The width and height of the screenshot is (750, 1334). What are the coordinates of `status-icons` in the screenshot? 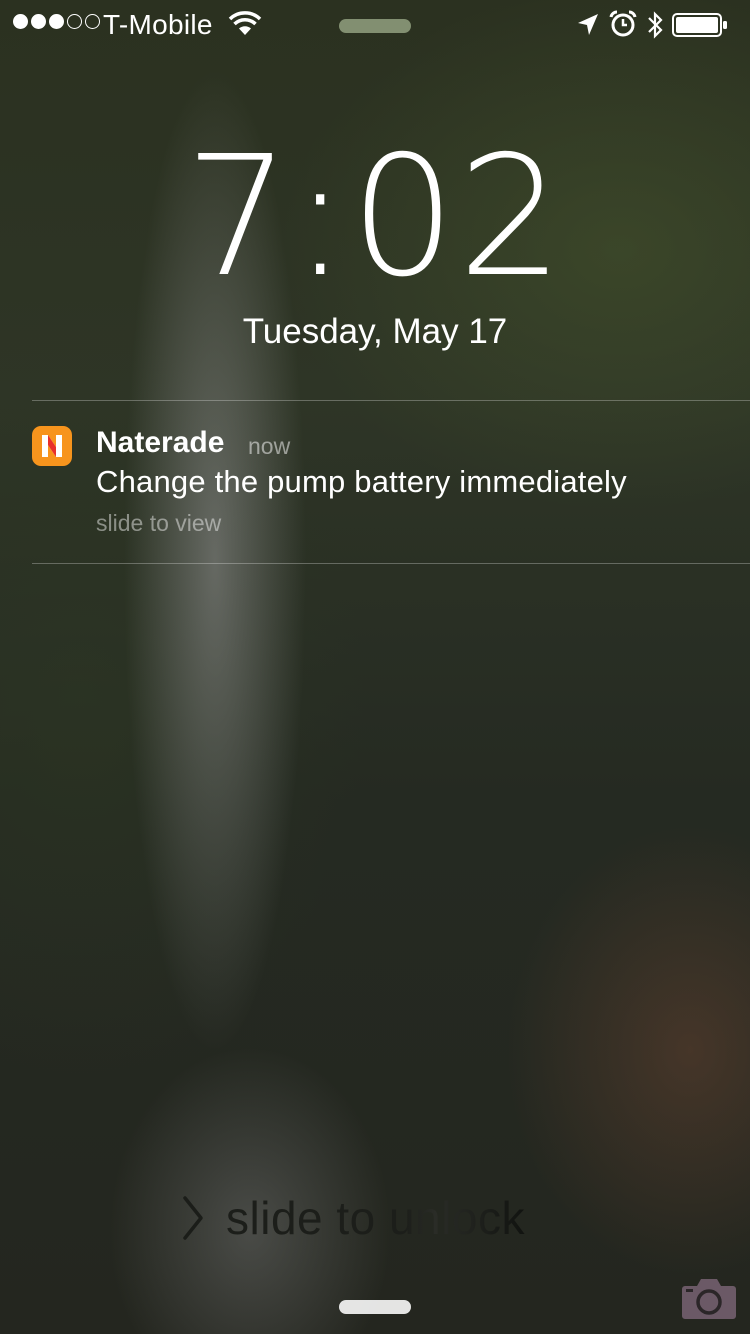 It's located at (656, 25).